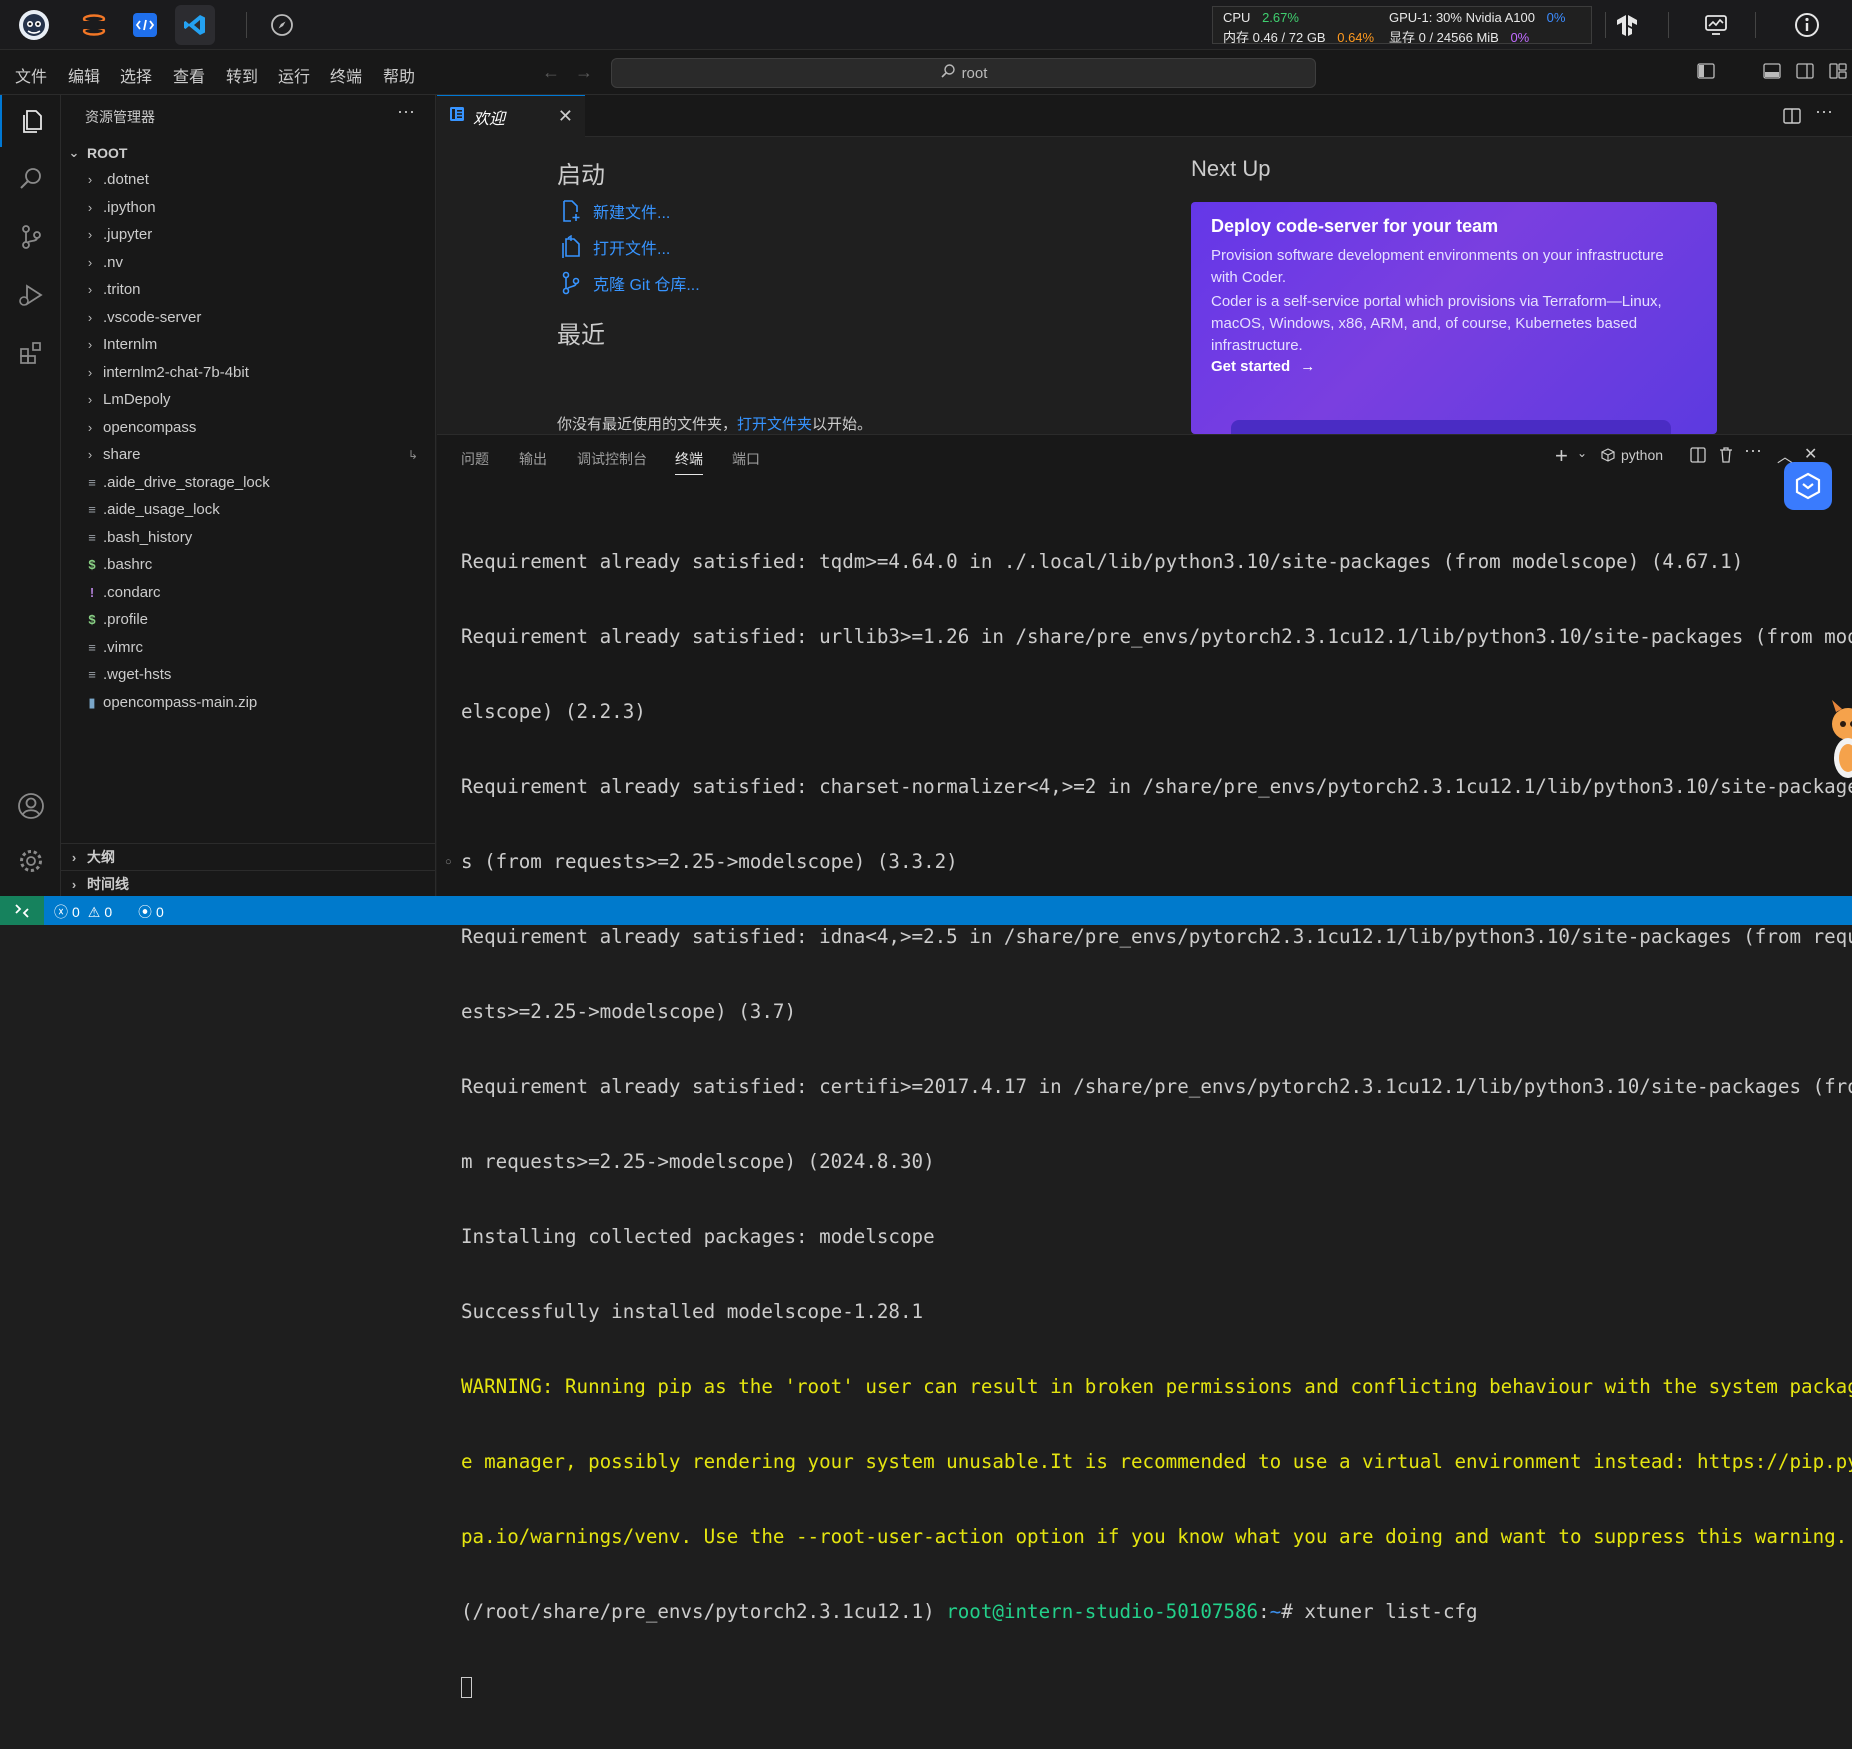  What do you see at coordinates (511, 116) in the screenshot?
I see `tab-welcome: 欢迎 ✕` at bounding box center [511, 116].